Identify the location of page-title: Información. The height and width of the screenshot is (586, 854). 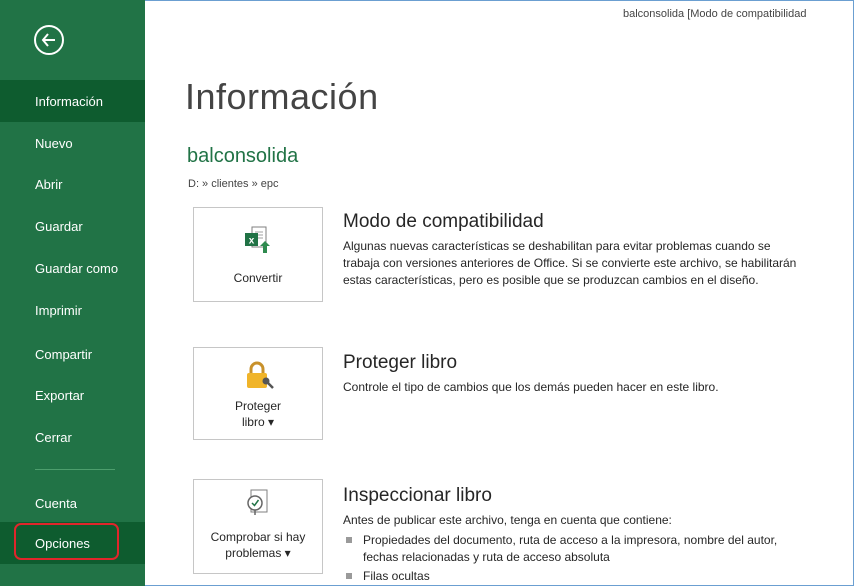
(282, 96).